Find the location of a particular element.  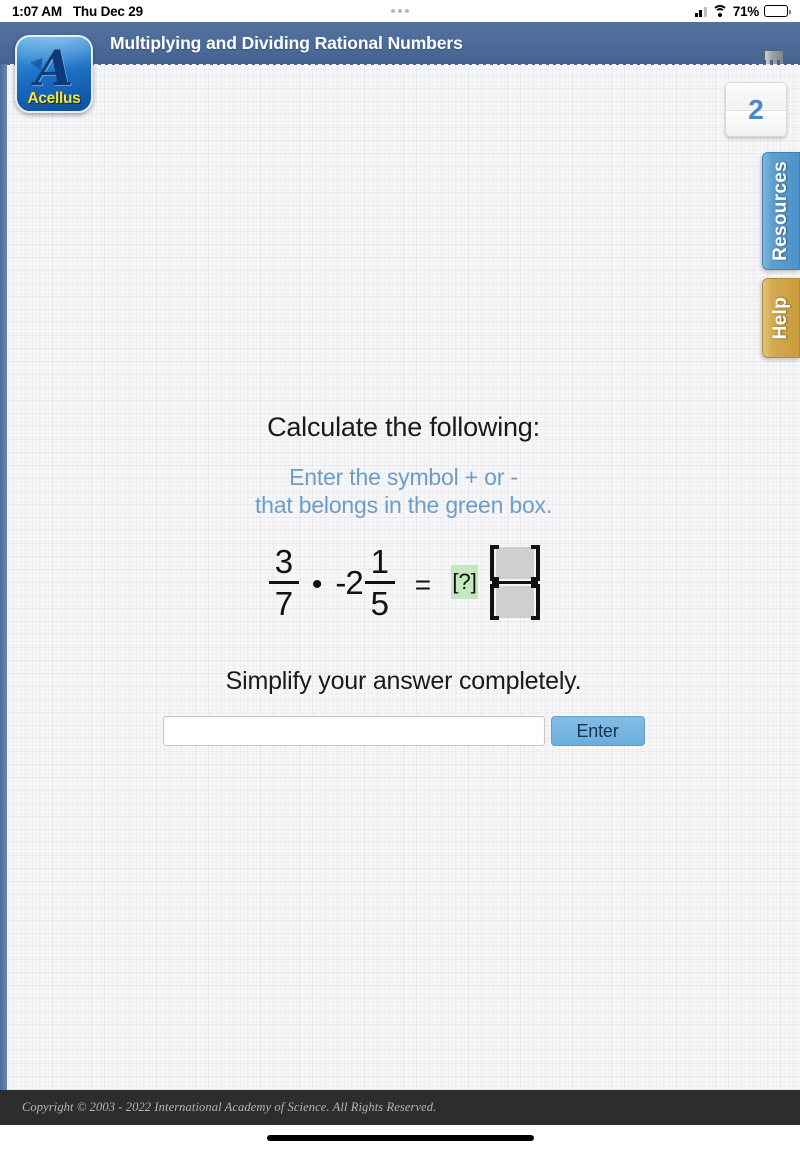

cellular-signal-icon is located at coordinates (700, 11).